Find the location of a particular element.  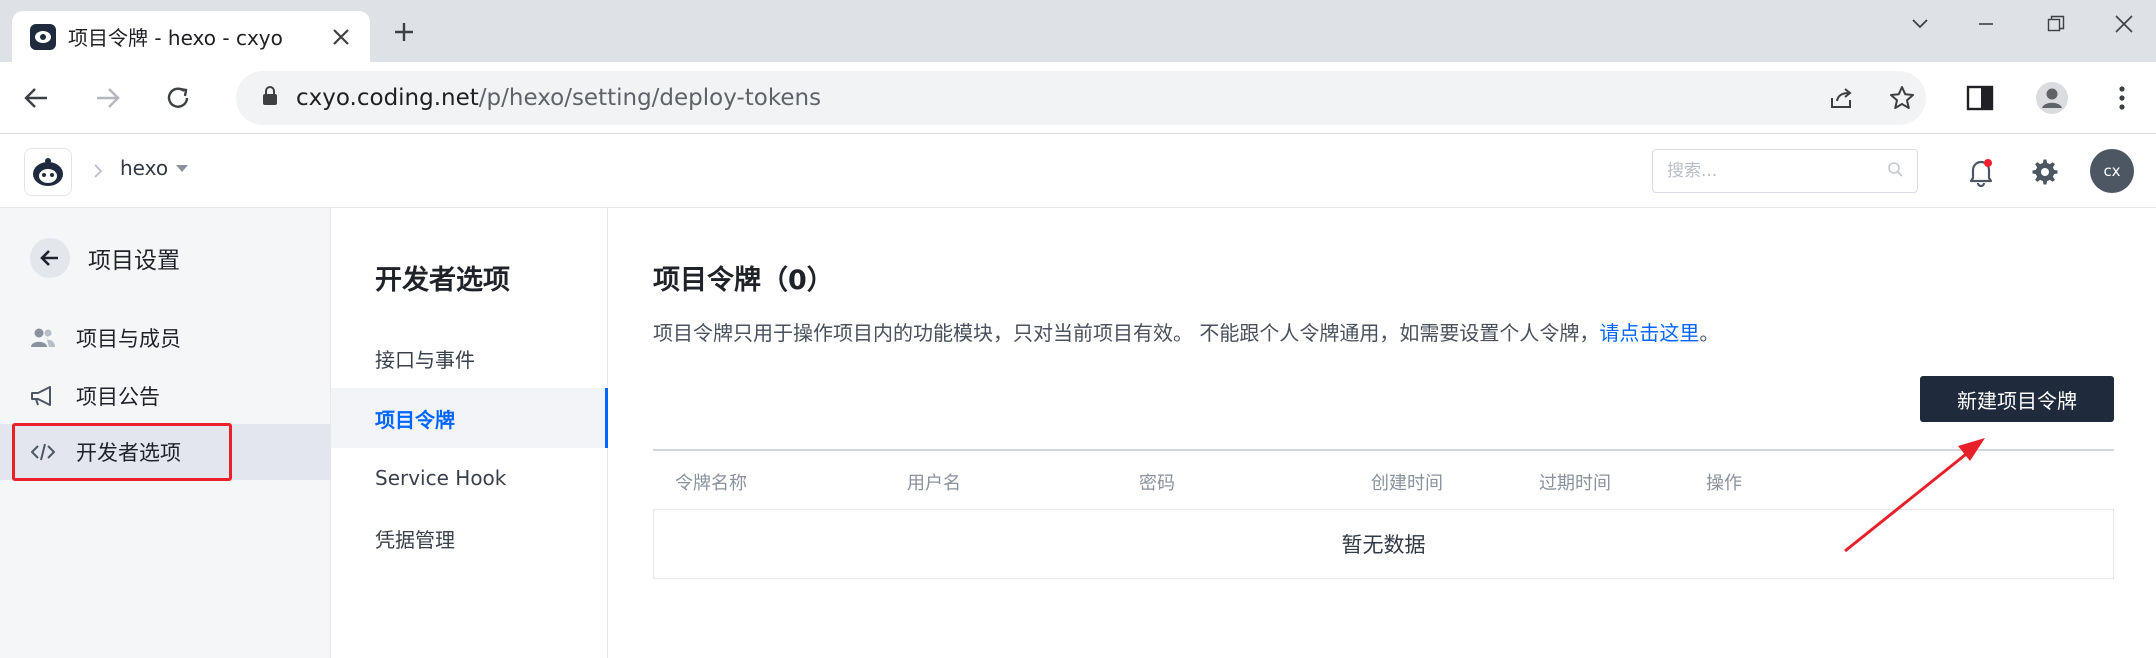

sidebar-item-label: 项目公告 is located at coordinates (118, 397).